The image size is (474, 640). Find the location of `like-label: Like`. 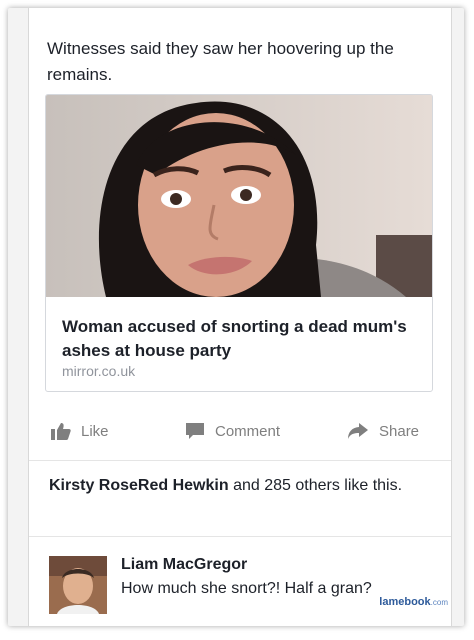

like-label: Like is located at coordinates (95, 431).